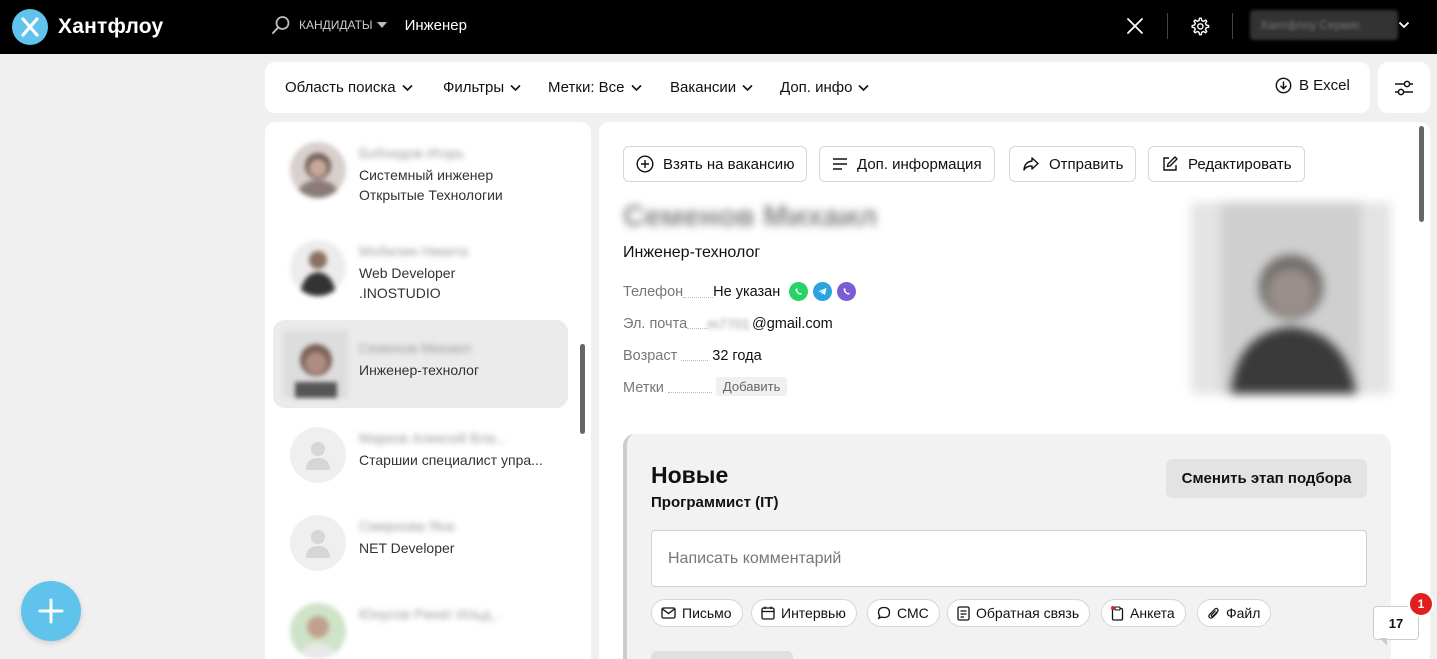 Image resolution: width=1437 pixels, height=659 pixels. What do you see at coordinates (420, 364) in the screenshot?
I see `candidate-list-item-selected: Семенов Михаил Инженер-технолог` at bounding box center [420, 364].